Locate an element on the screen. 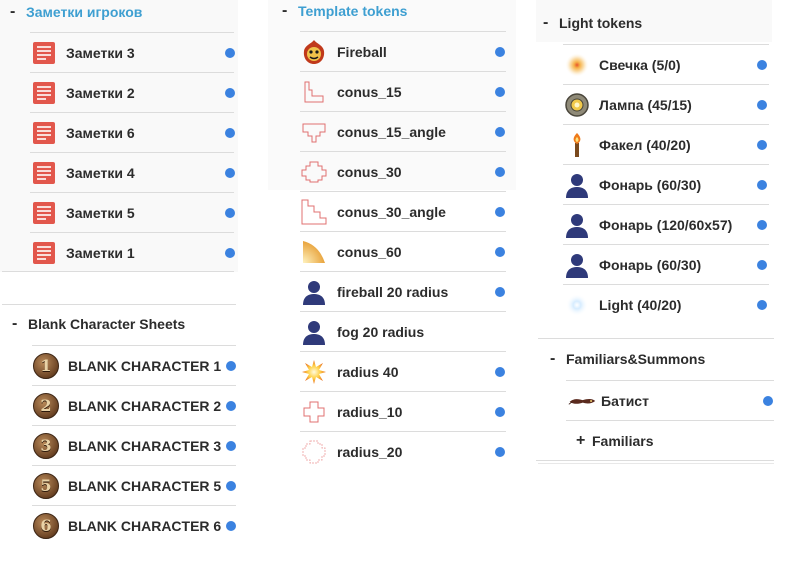  blank-sheets-header: - Blank Character Sheets is located at coordinates (98, 324).